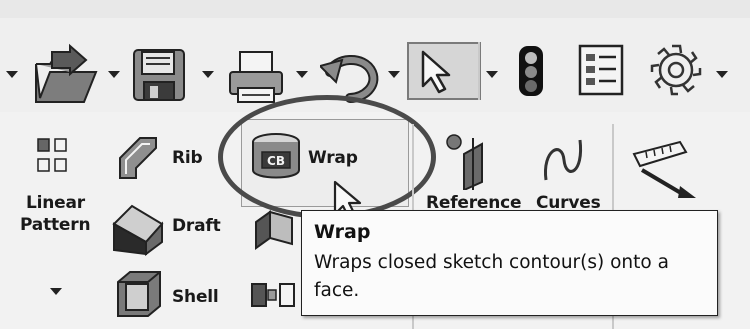 This screenshot has width=750, height=329. I want to click on shell-icon, so click(139, 295).